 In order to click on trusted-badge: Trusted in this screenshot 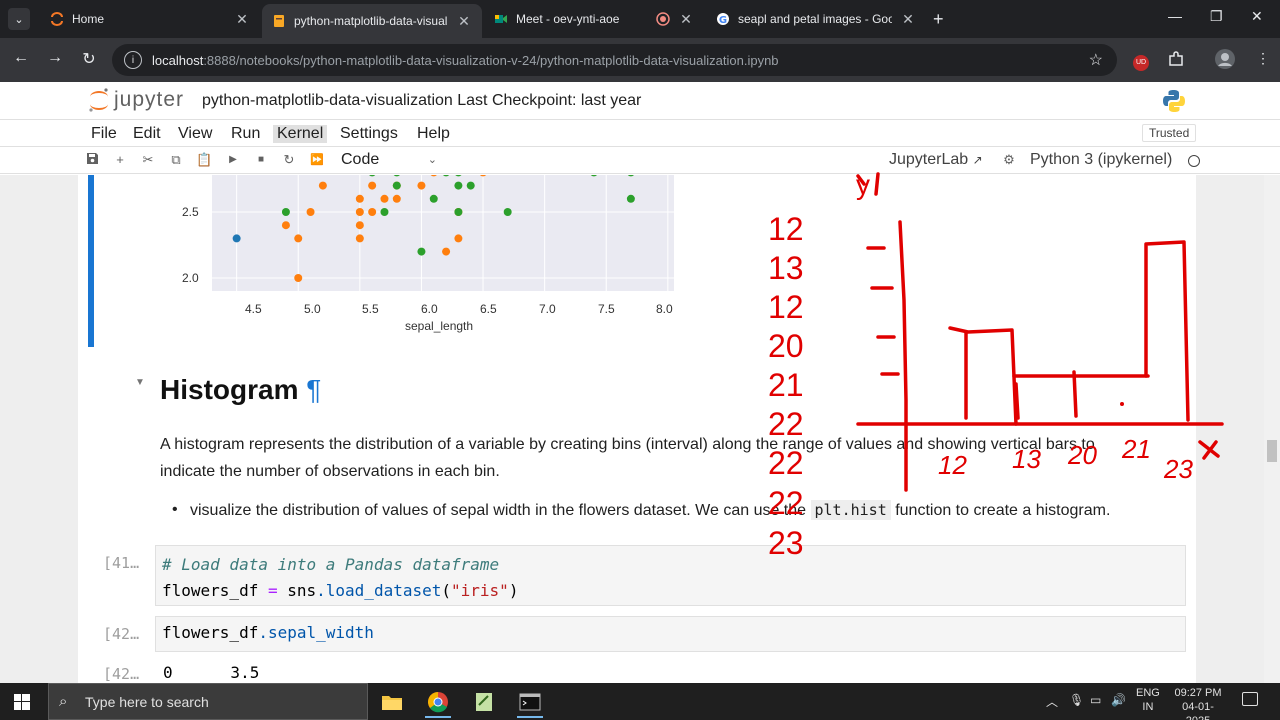, I will do `click(1169, 133)`.